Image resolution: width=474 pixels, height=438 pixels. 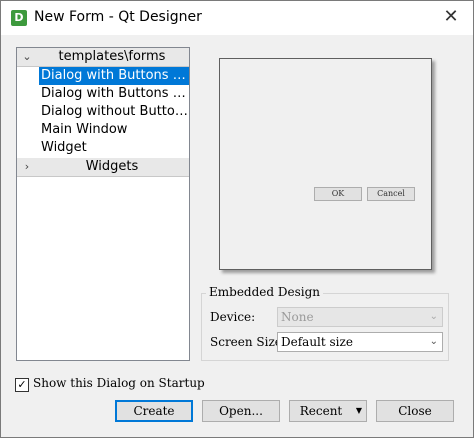 What do you see at coordinates (114, 130) in the screenshot?
I see `tree-item-main-window: Main Window` at bounding box center [114, 130].